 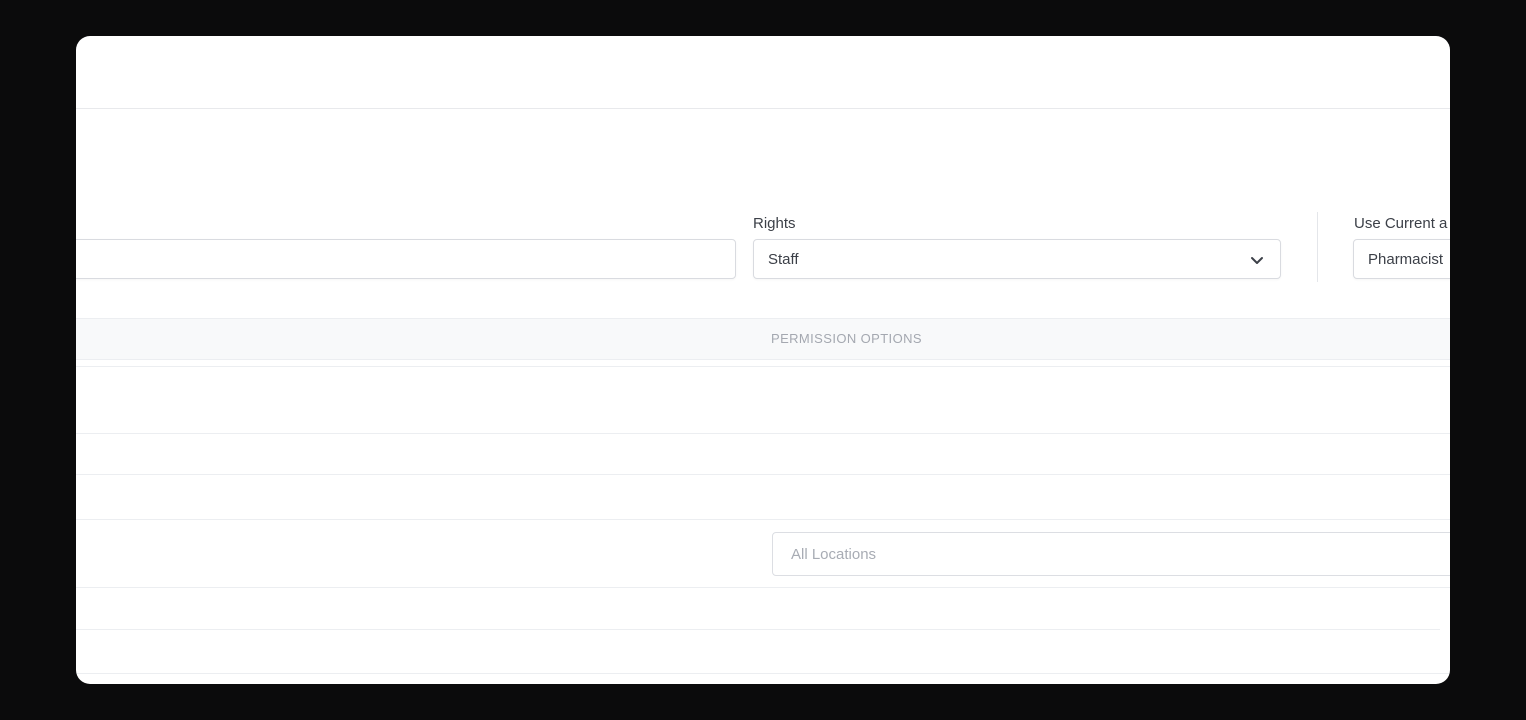 I want to click on rights-label: Rights, so click(x=774, y=223).